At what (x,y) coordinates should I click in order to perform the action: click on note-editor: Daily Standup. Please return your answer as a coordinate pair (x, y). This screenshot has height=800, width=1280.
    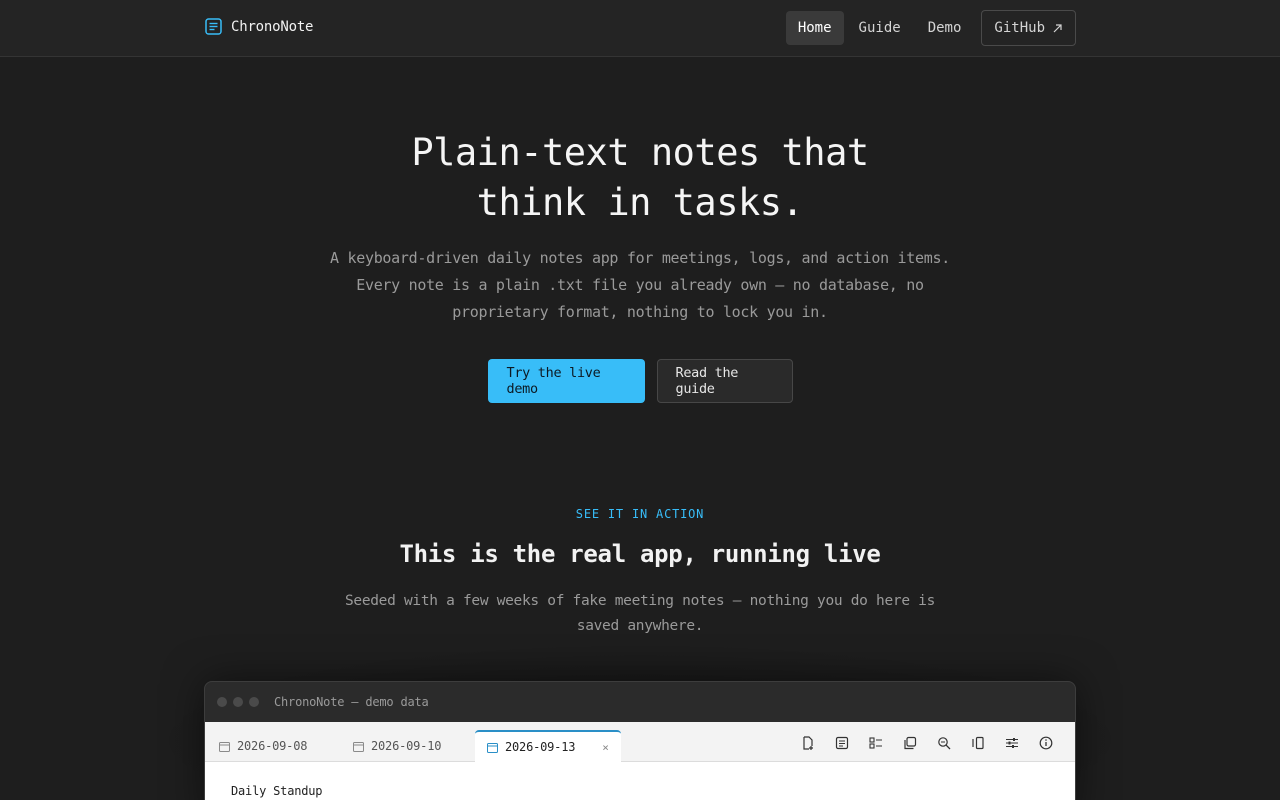
    Looking at the image, I should click on (640, 781).